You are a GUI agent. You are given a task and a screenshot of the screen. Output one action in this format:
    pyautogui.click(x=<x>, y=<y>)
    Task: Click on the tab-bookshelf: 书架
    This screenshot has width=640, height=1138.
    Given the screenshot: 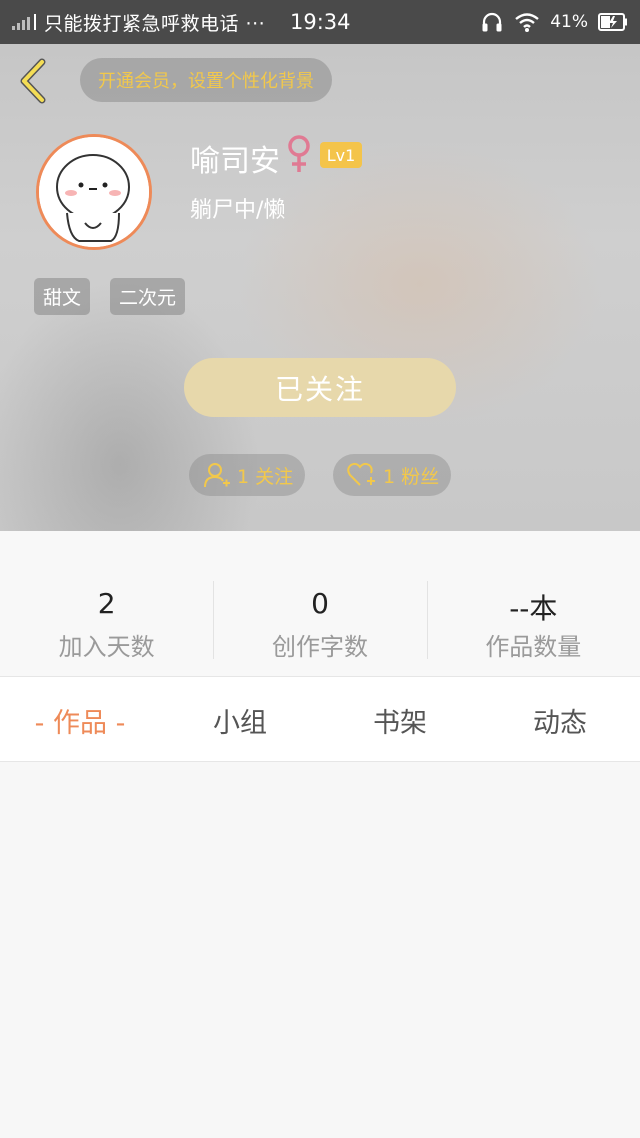 What is the action you would take?
    pyautogui.click(x=400, y=720)
    